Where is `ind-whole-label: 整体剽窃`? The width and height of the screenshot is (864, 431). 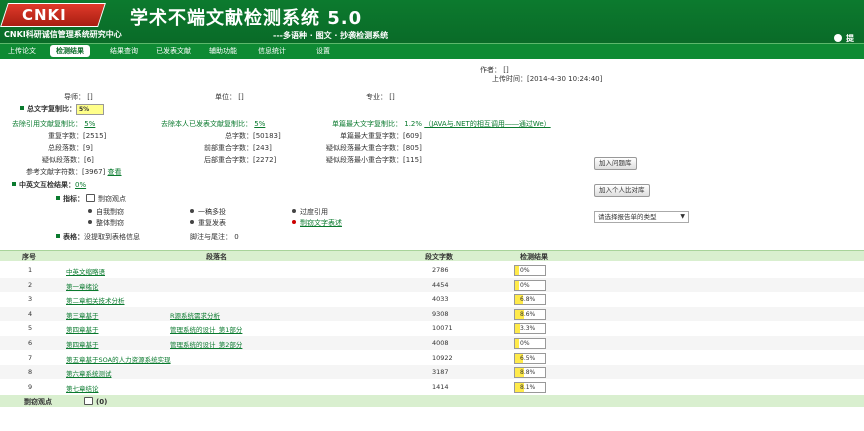 ind-whole-label: 整体剽窃 is located at coordinates (110, 223).